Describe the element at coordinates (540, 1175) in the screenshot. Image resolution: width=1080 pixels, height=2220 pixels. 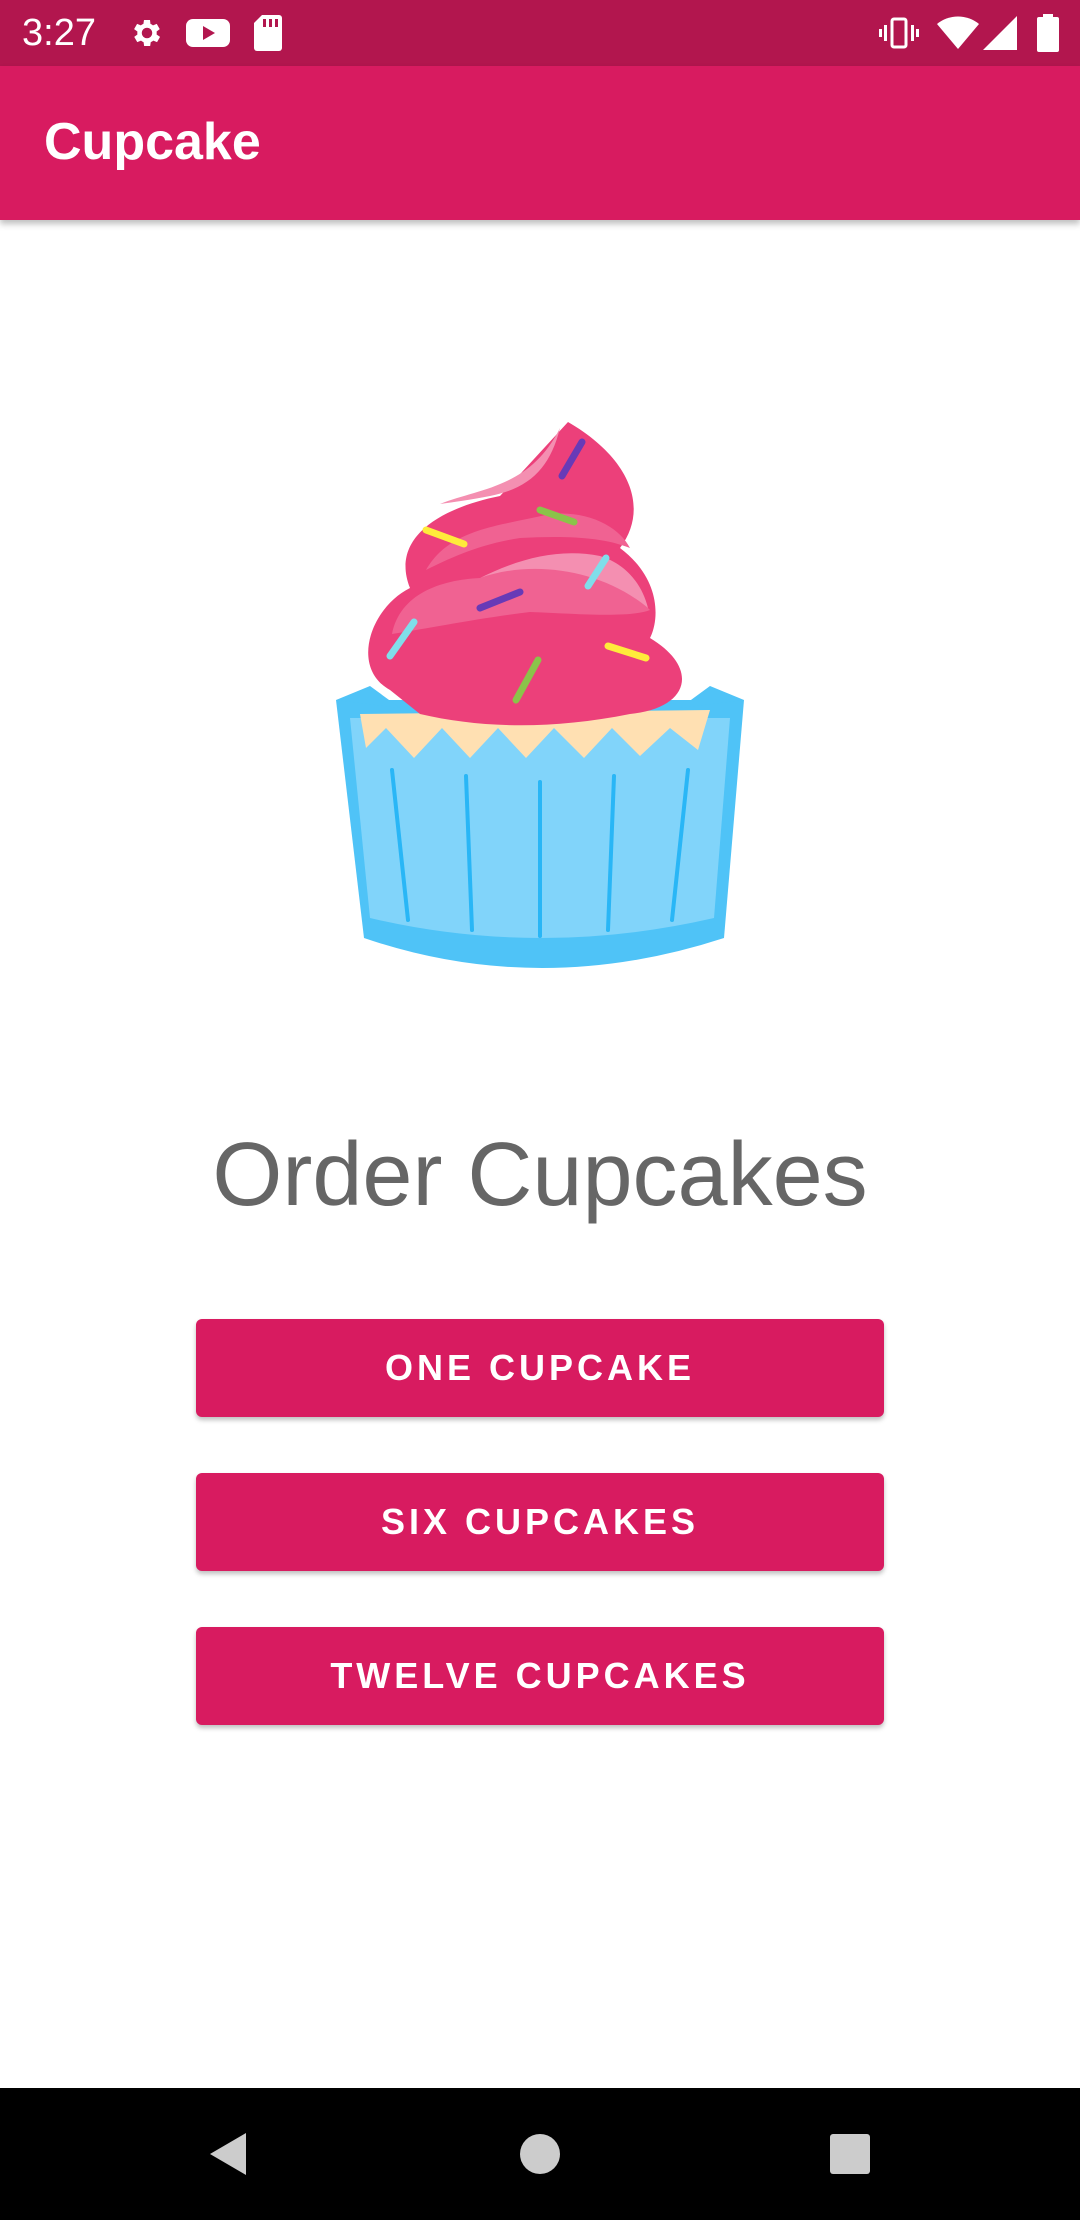
I see `order-heading: Order Cupcakes` at that location.